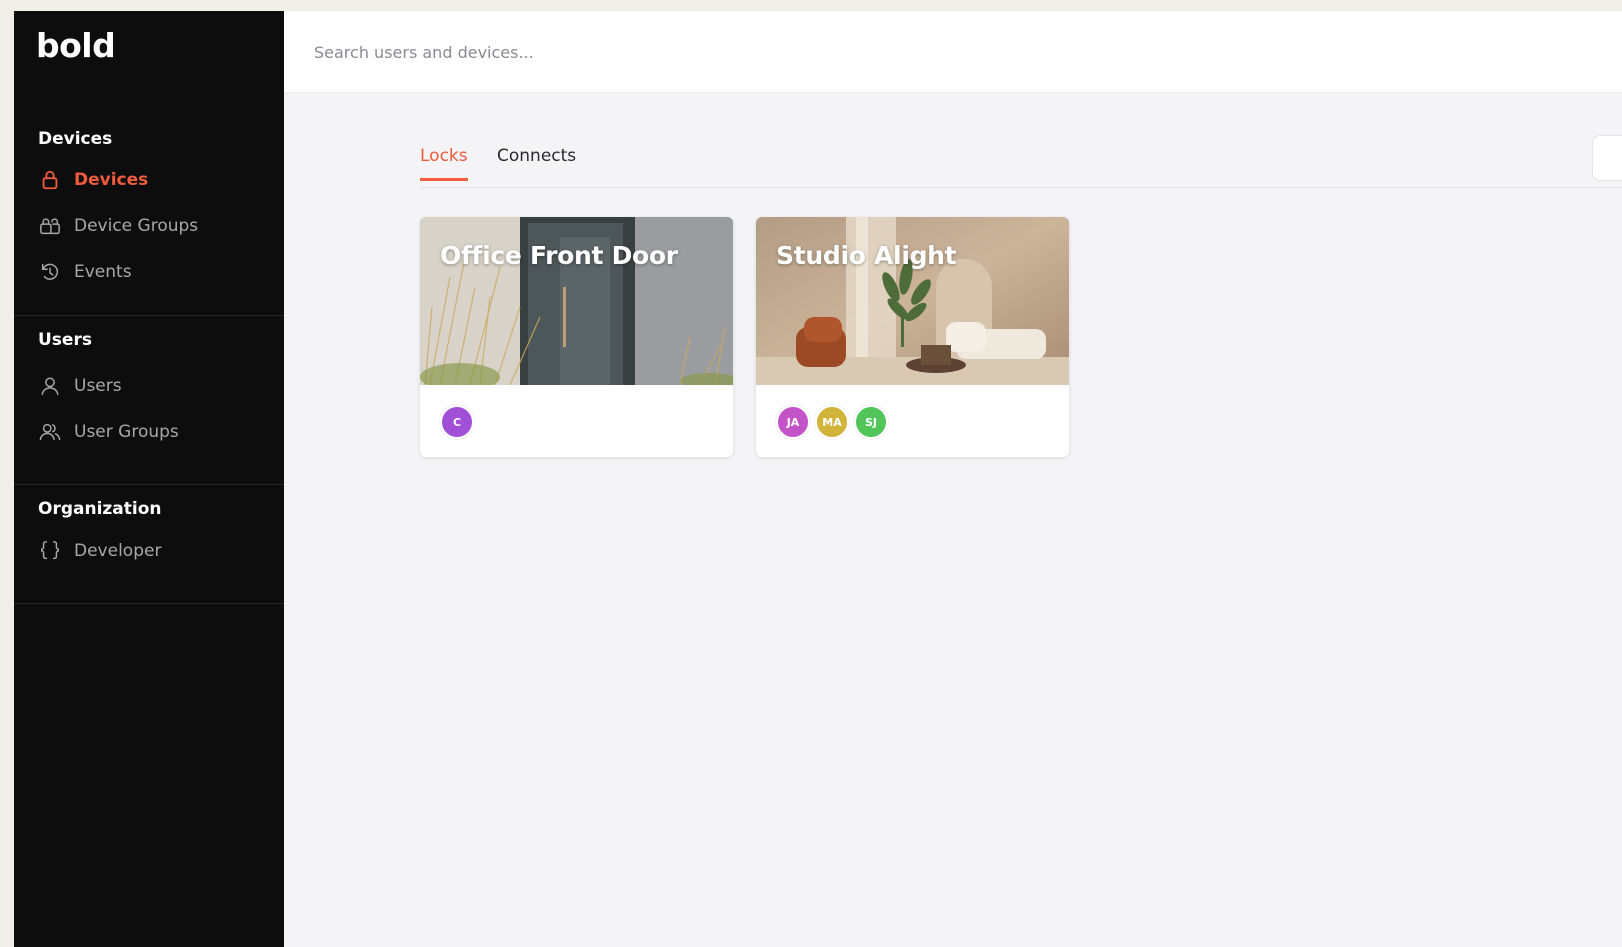  I want to click on sidebar-item-developer: Developer, so click(99, 551).